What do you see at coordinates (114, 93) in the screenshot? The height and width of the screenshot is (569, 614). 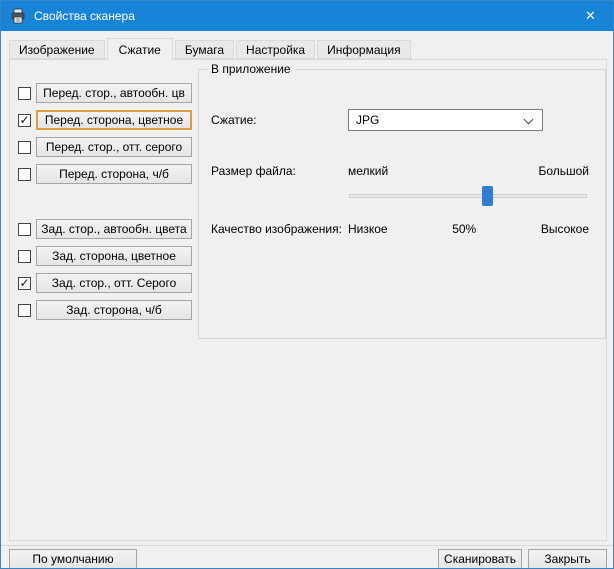 I see `button-front-auto-color: Перед. стор., автообн. цв` at bounding box center [114, 93].